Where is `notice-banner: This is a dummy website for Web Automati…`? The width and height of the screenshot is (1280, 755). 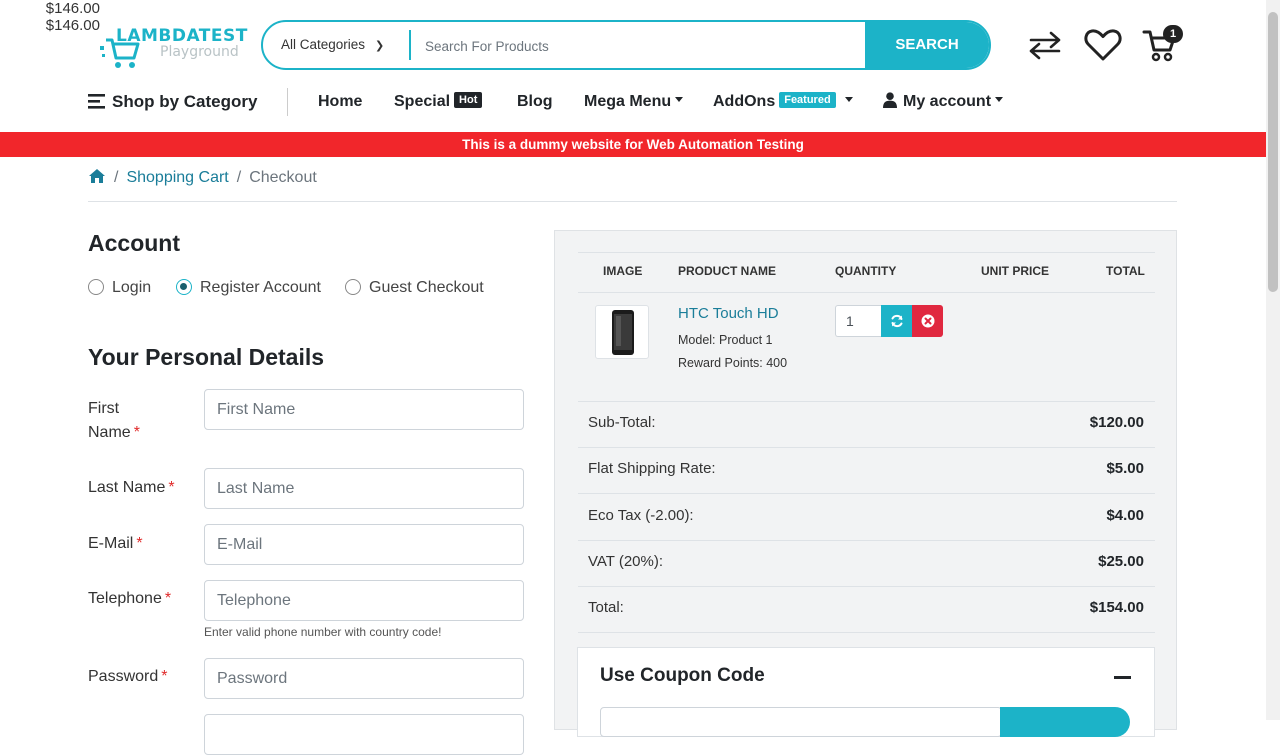
notice-banner: This is a dummy website for Web Automati… is located at coordinates (633, 144).